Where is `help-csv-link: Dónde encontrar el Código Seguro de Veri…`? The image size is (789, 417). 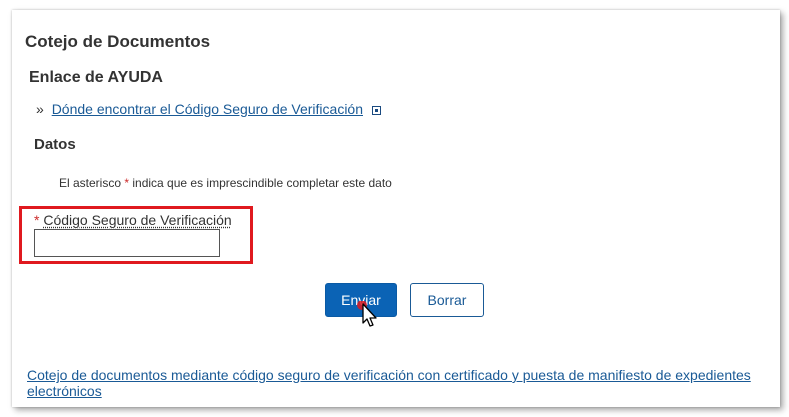 help-csv-link: Dónde encontrar el Código Seguro de Veri… is located at coordinates (207, 109).